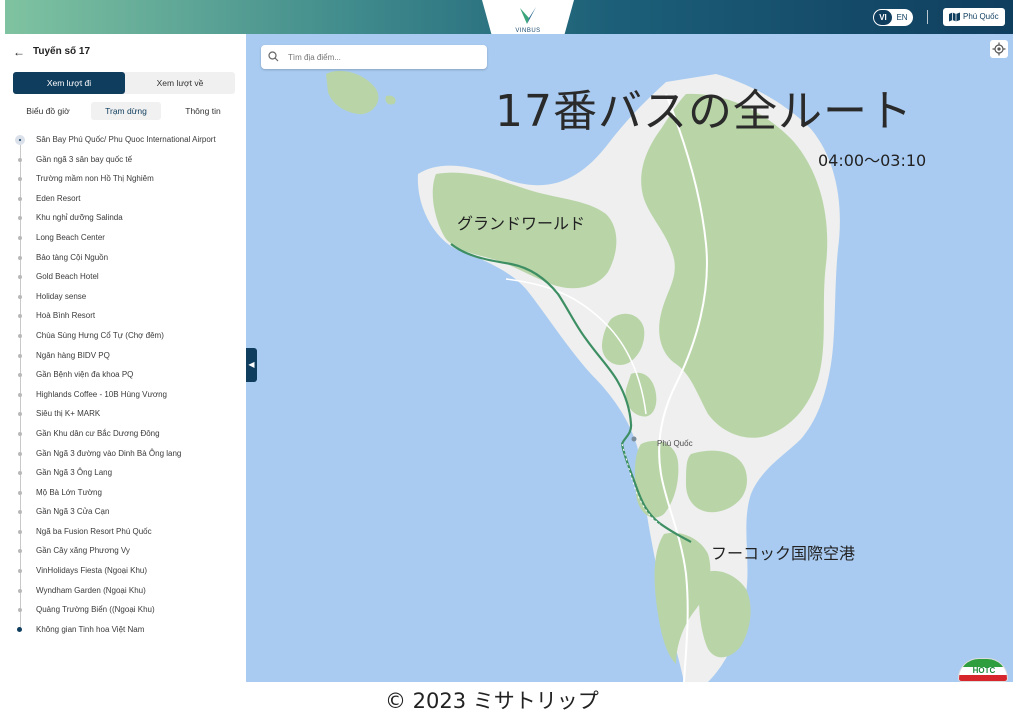 This screenshot has width=1024, height=726. Describe the element at coordinates (129, 338) in the screenshot. I see `stop-item: Chùa Sùng Hưng Cổ Tự (Chợ đêm)` at that location.